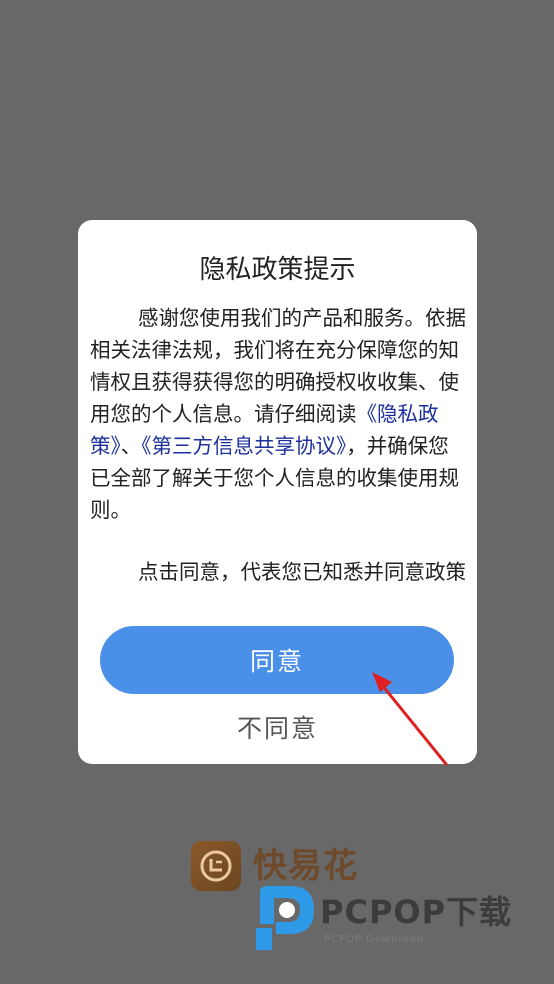 This screenshot has height=984, width=554. What do you see at coordinates (277, 270) in the screenshot?
I see `dialog-title: 隐私政策提示` at bounding box center [277, 270].